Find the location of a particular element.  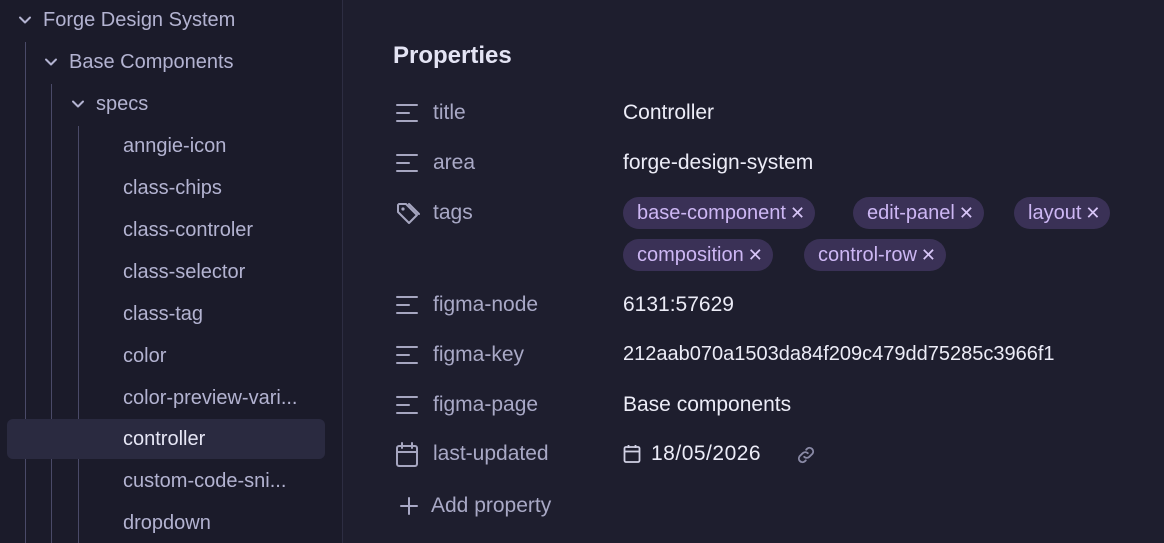

property-row-area: area forge-design-system is located at coordinates (778, 164).